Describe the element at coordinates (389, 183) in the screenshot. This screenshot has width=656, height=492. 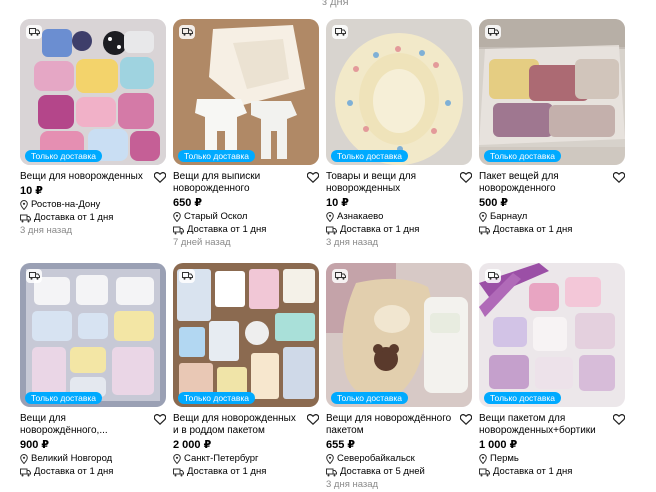
I see `listing-title: Товары и вещи для новорожденных` at that location.